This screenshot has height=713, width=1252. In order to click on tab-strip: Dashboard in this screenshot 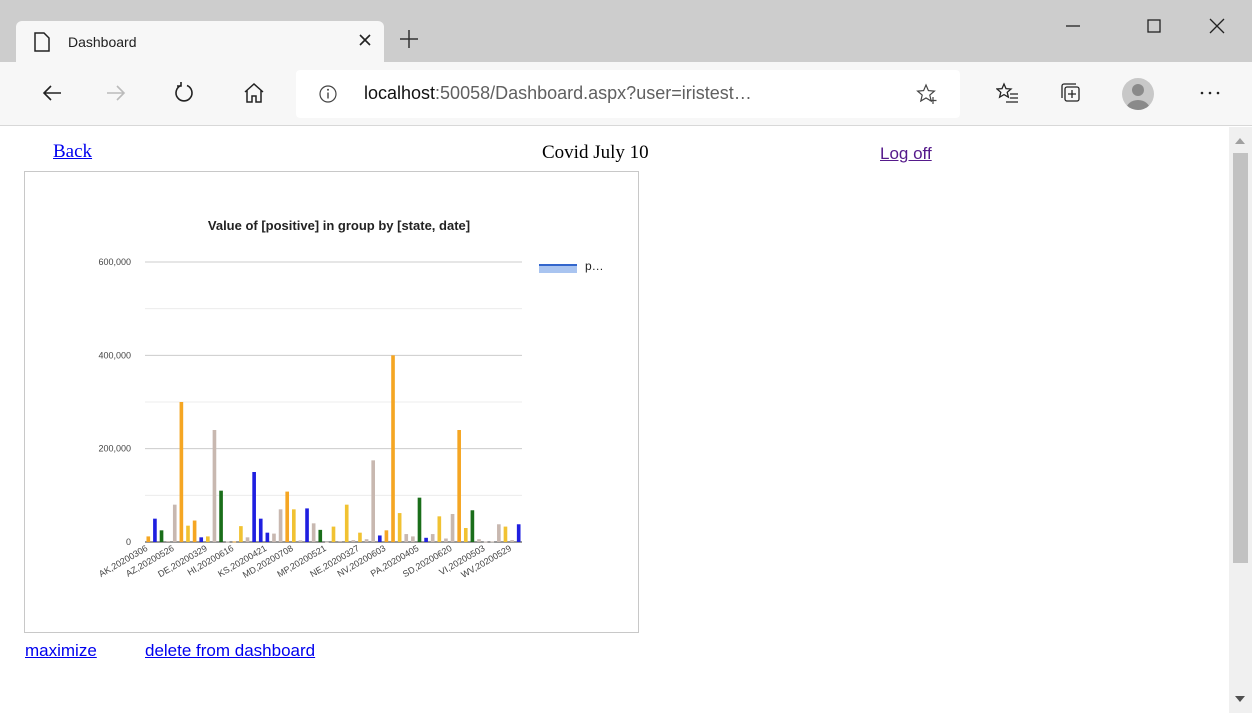, I will do `click(626, 31)`.